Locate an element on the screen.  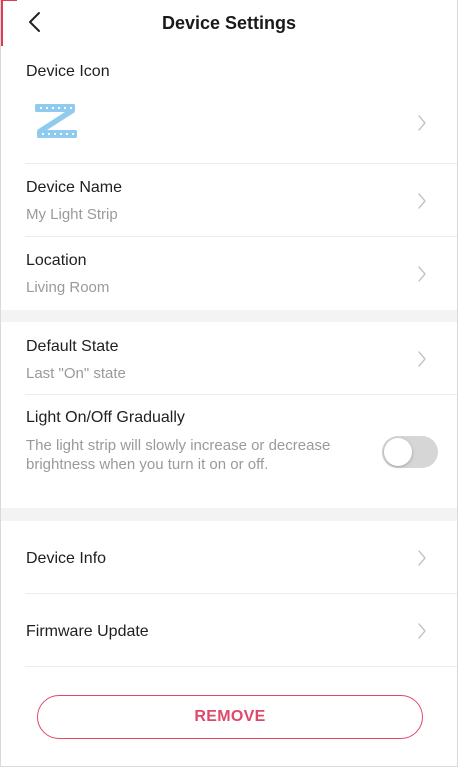
default-state-row: Default State Last "On" state is located at coordinates (229, 358).